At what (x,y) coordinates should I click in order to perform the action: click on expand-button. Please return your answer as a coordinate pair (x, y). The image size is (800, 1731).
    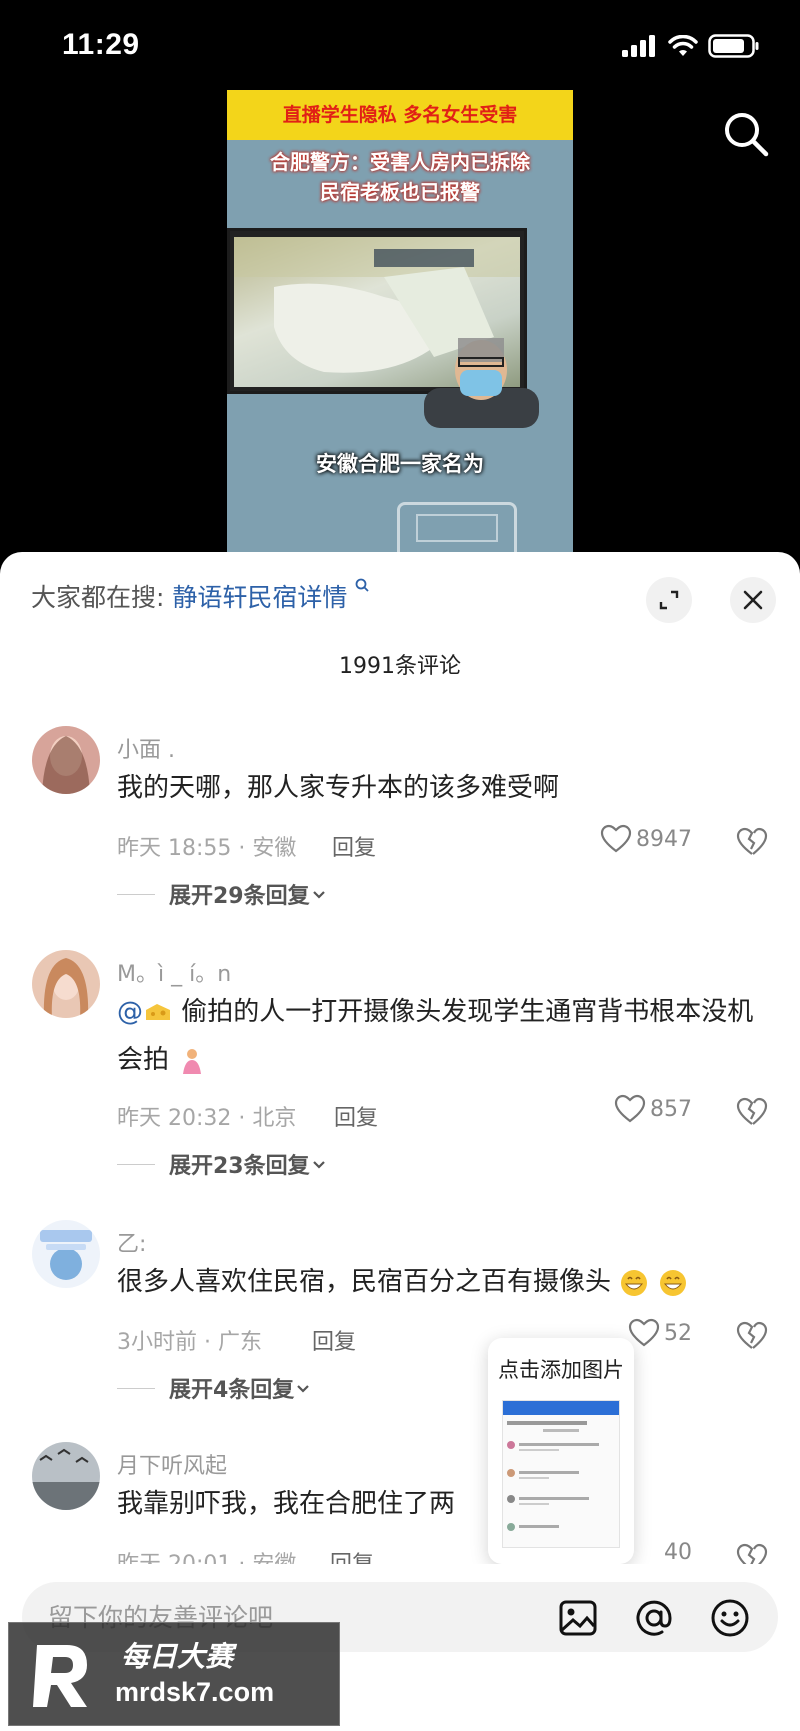
    Looking at the image, I should click on (669, 600).